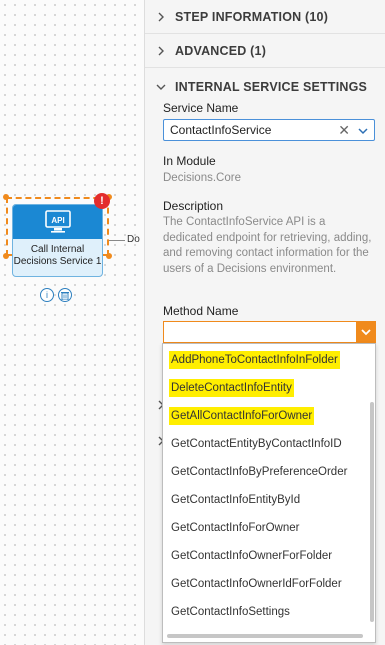 The height and width of the screenshot is (645, 385). I want to click on method-name-select, so click(259, 332).